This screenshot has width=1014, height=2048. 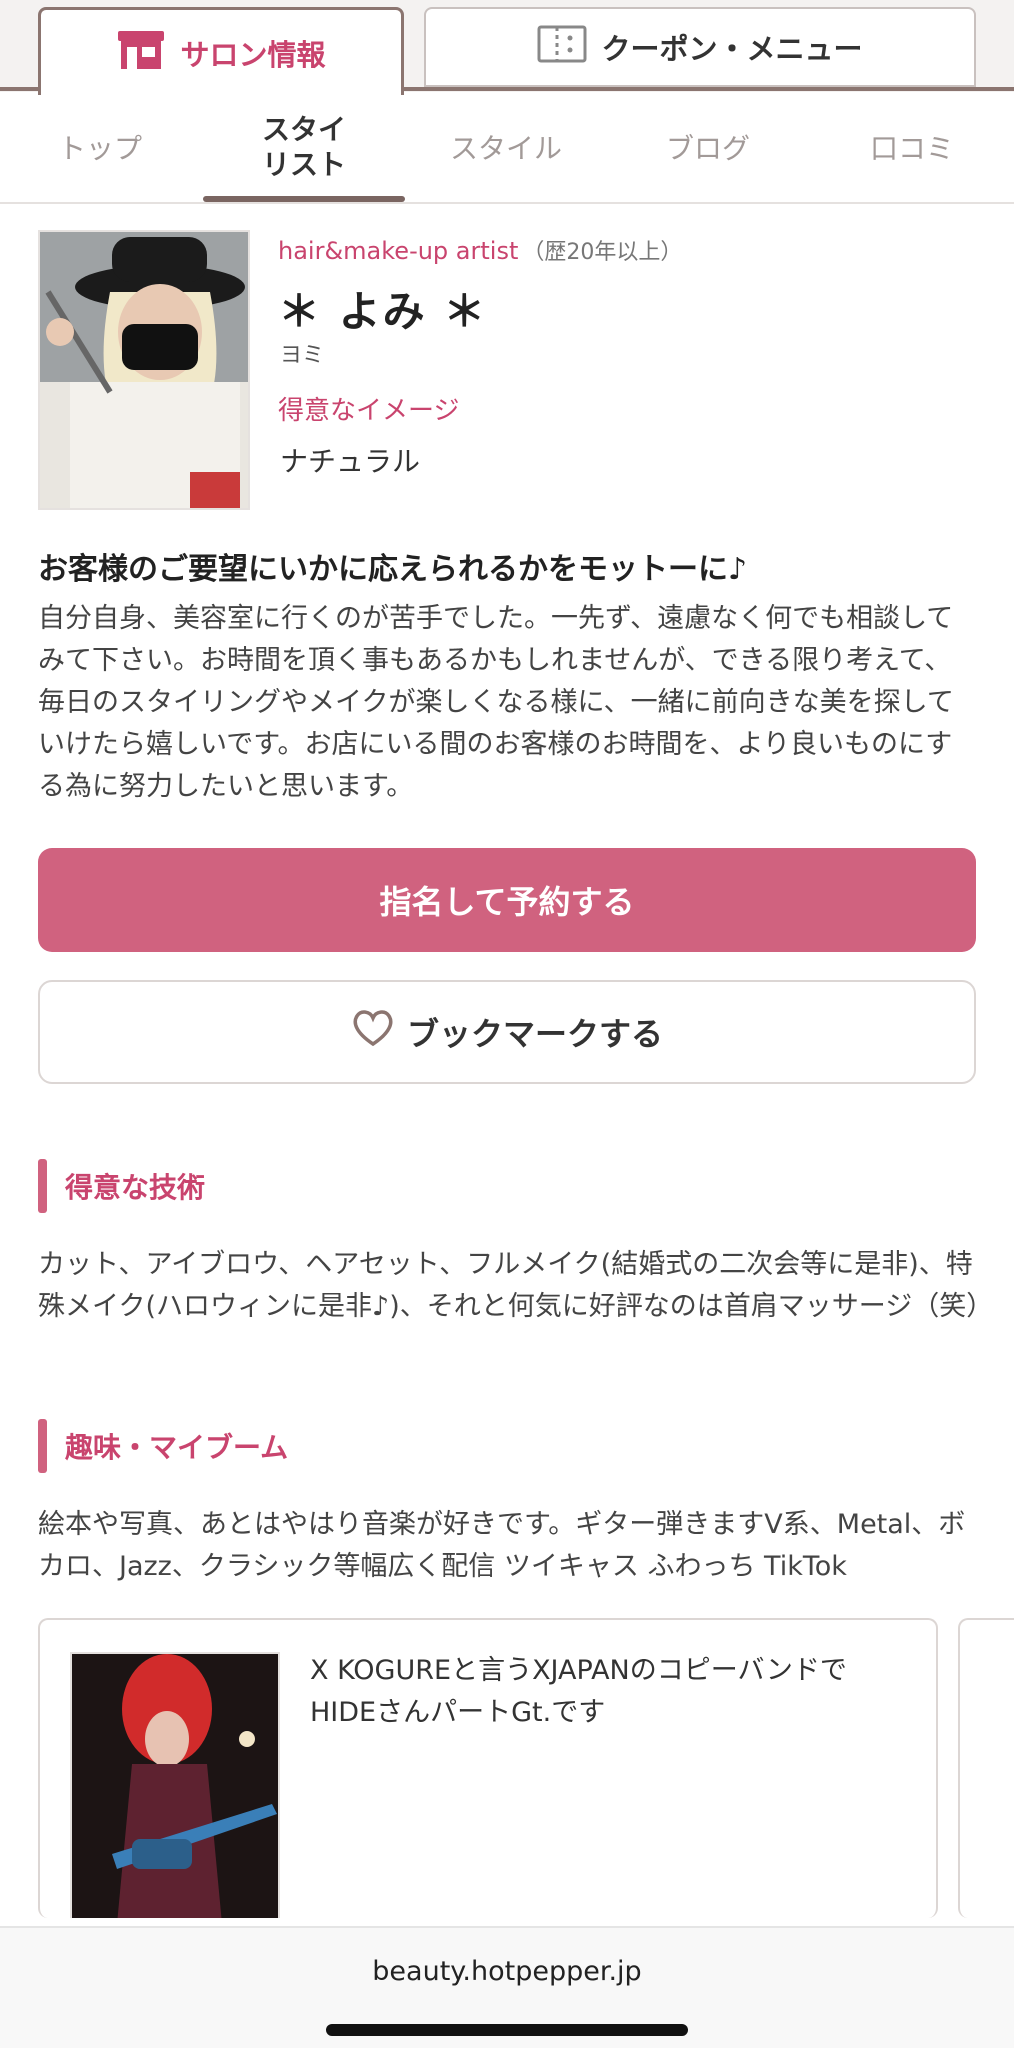 I want to click on experience-text: （歴20年以上）, so click(x=602, y=252).